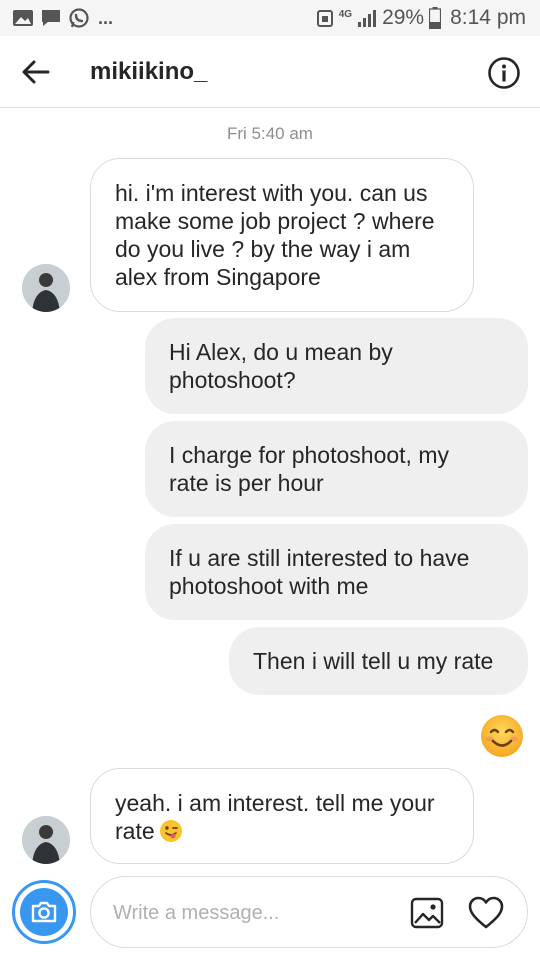 Image resolution: width=540 pixels, height=960 pixels. I want to click on message-line: yeah. i am interest. tell me your, so click(275, 803).